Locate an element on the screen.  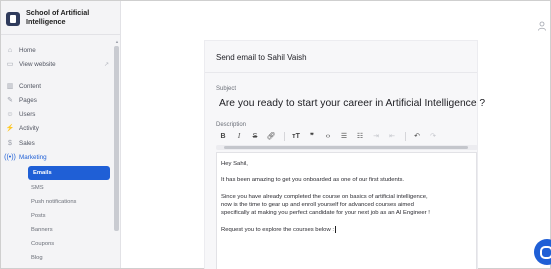
sidebar-item-home: ⌂ Home is located at coordinates (61, 50).